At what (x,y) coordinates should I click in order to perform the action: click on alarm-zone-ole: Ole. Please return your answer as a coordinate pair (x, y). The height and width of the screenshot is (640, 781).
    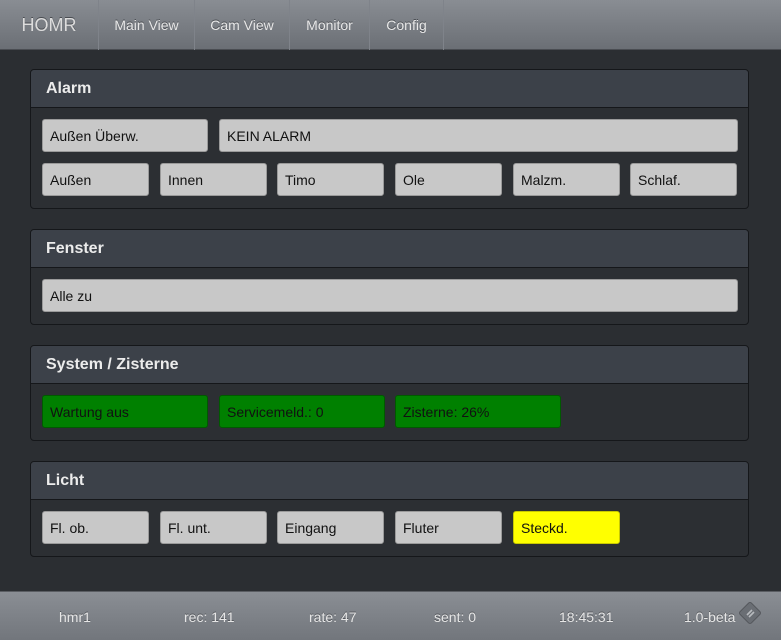
    Looking at the image, I should click on (448, 179).